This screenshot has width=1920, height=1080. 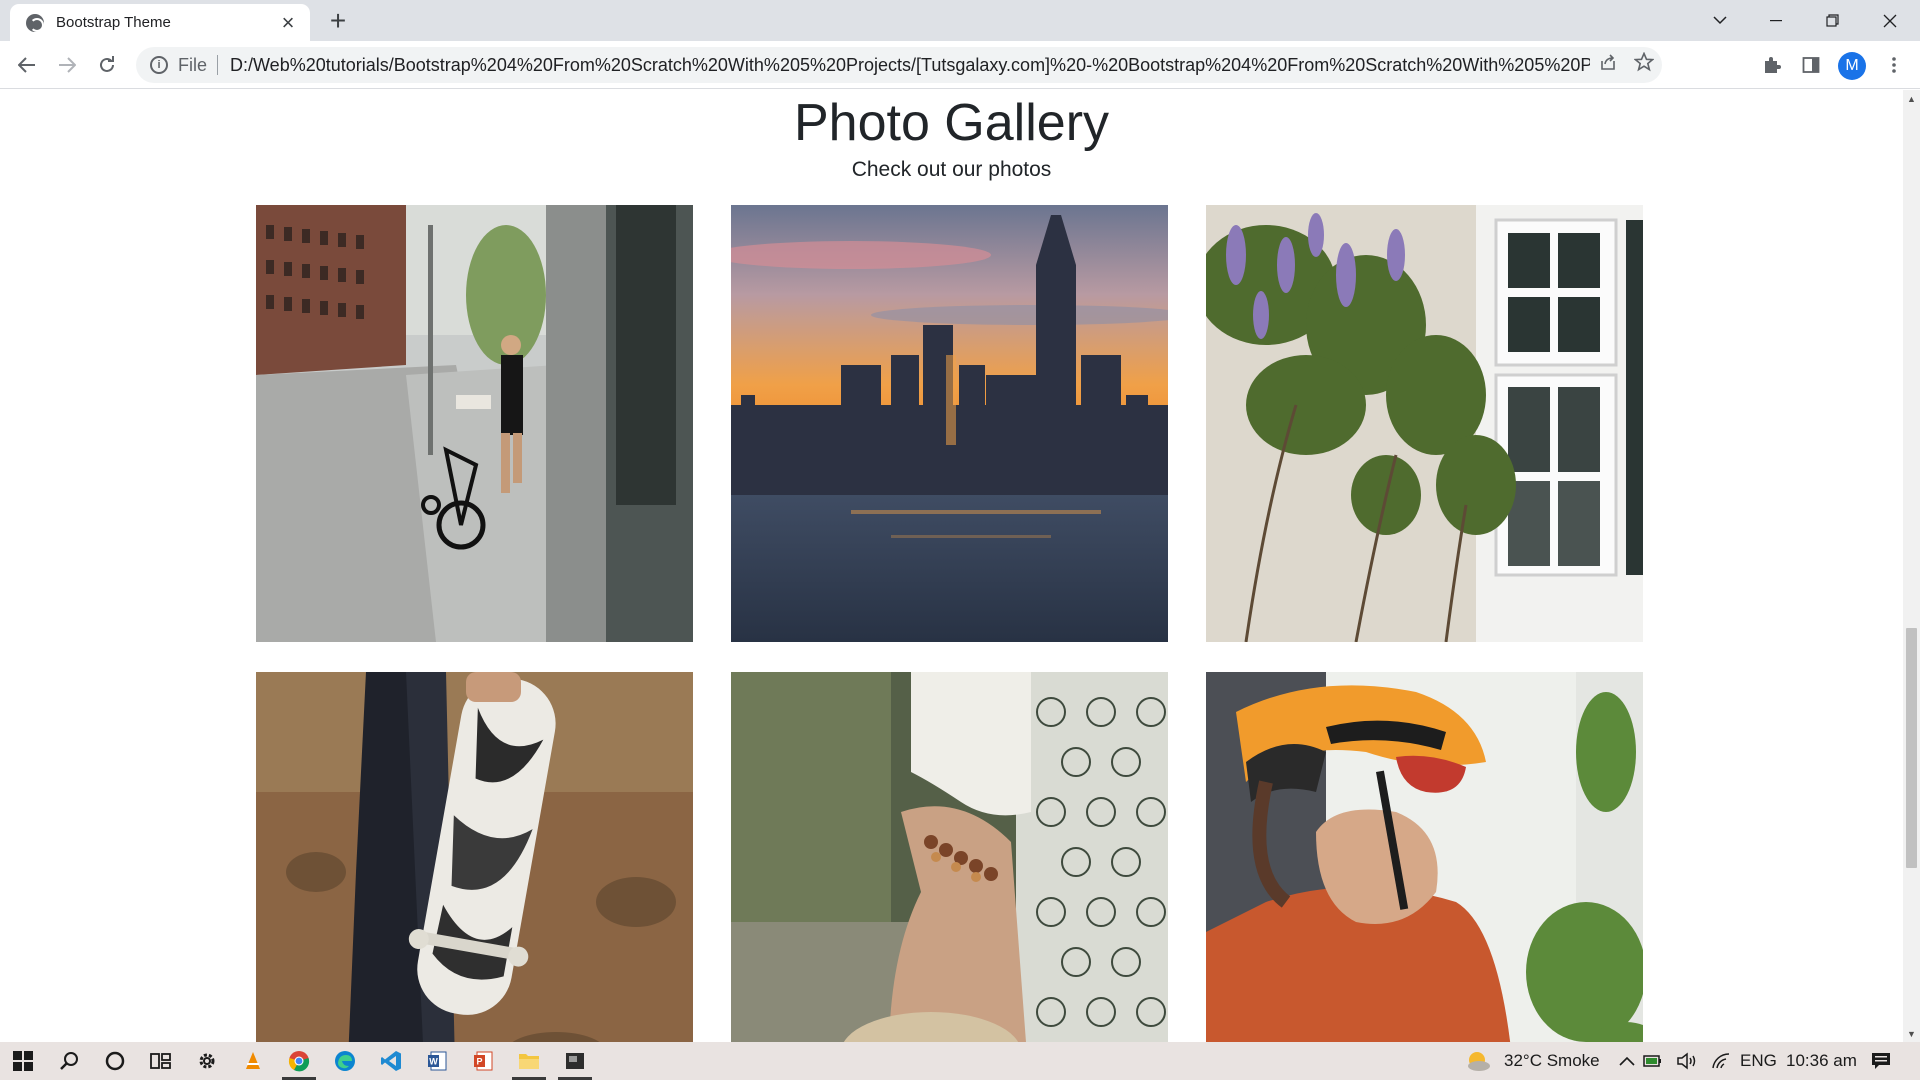 I want to click on gallery-photo-window, so click(x=1424, y=423).